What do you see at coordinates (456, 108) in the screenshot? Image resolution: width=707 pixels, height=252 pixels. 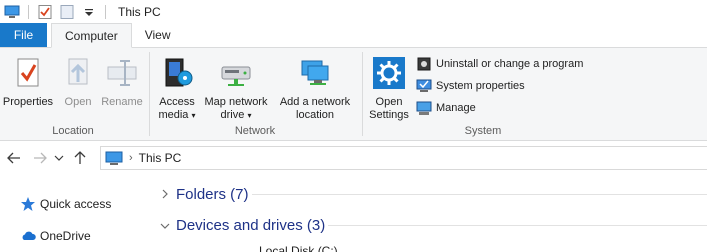 I see `manage-label: Manage` at bounding box center [456, 108].